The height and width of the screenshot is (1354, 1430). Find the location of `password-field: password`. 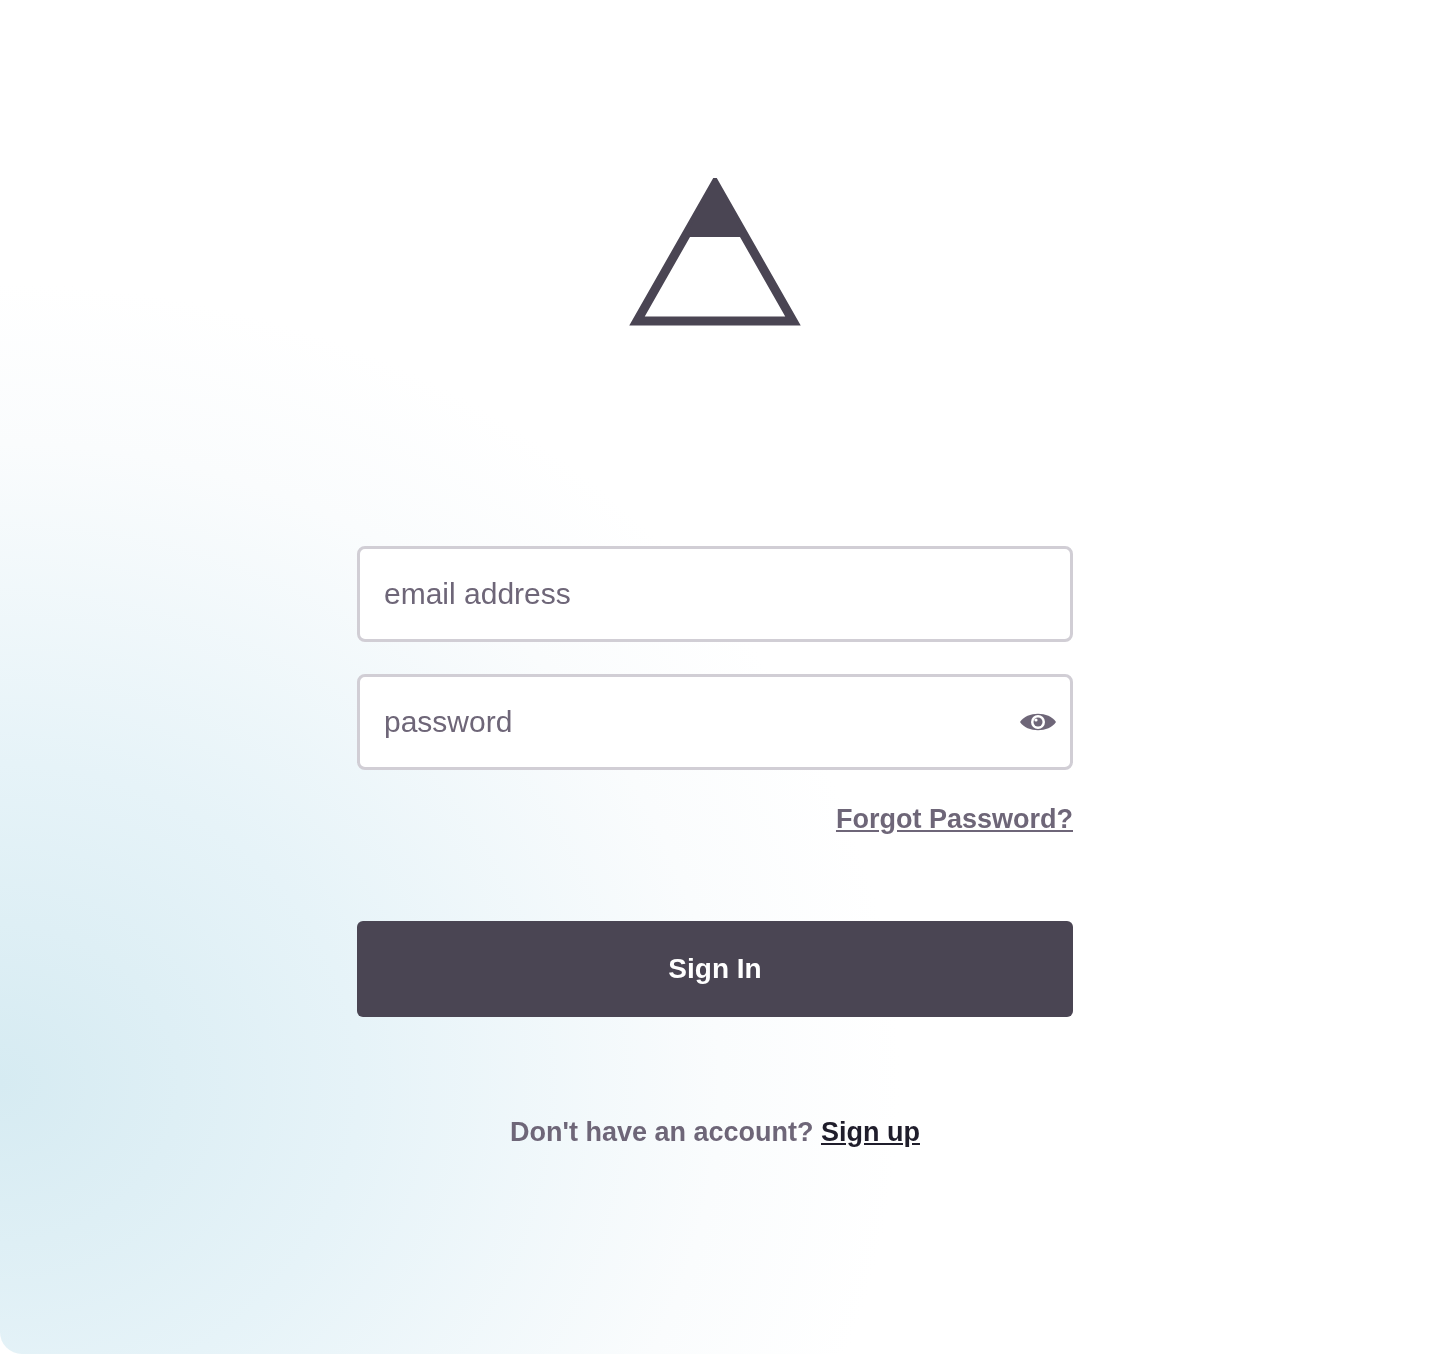

password-field: password is located at coordinates (715, 722).